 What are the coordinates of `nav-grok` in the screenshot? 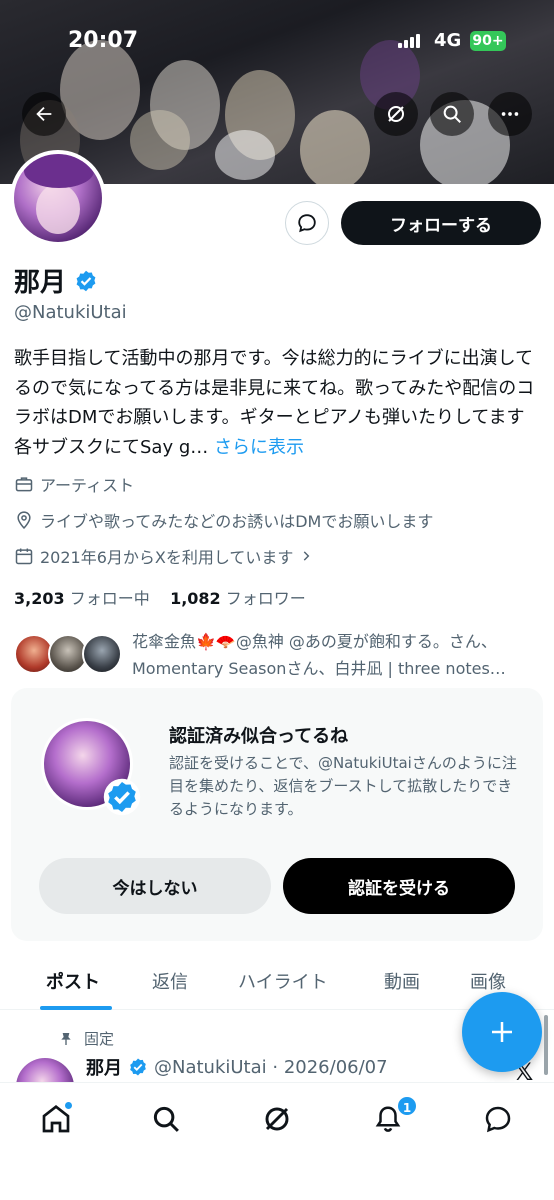 It's located at (277, 1119).